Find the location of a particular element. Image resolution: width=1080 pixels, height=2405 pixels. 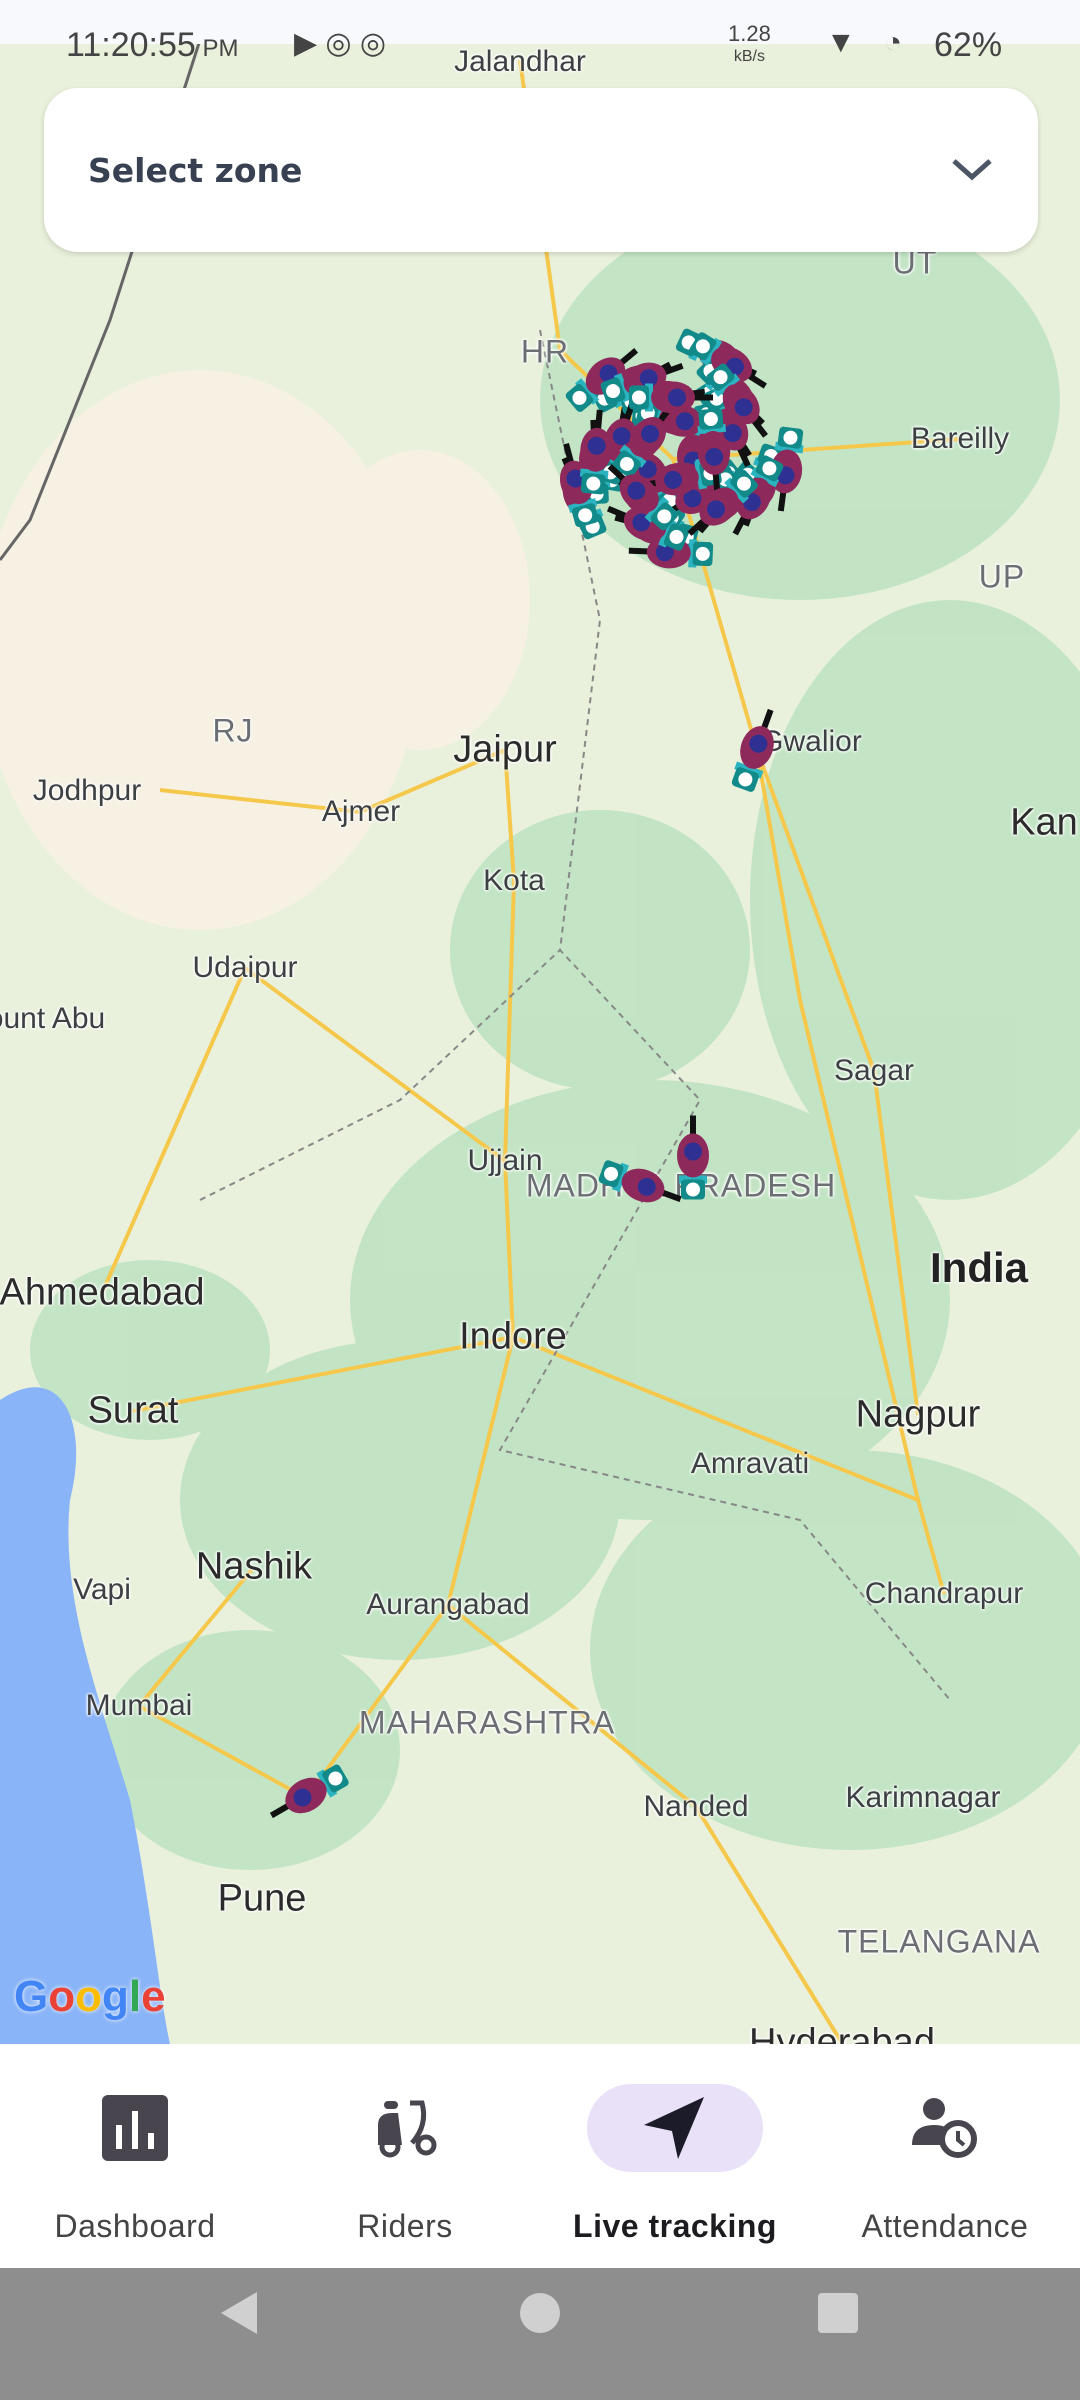

map-label: TELANGANA is located at coordinates (939, 1941).